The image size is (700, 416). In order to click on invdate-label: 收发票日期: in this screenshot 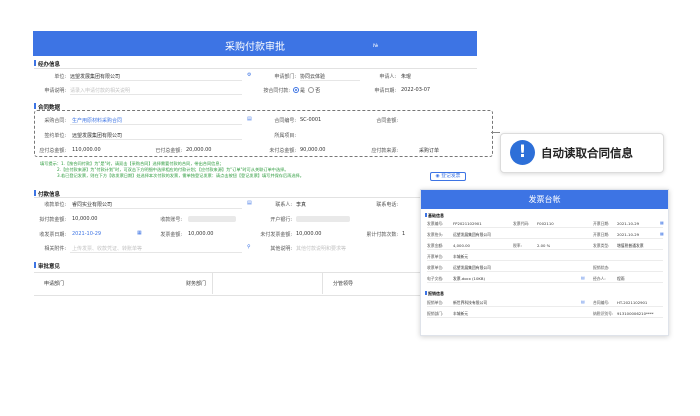, I will do `click(52, 235)`.